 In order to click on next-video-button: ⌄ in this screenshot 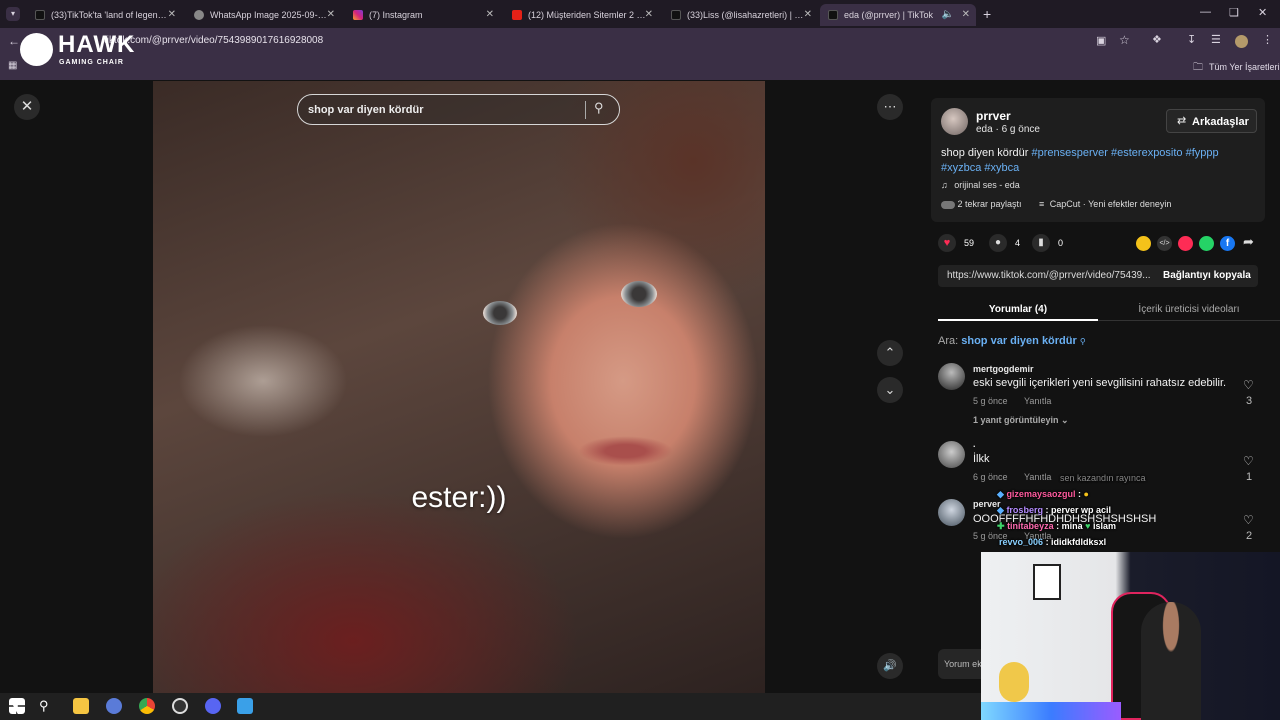, I will do `click(890, 390)`.